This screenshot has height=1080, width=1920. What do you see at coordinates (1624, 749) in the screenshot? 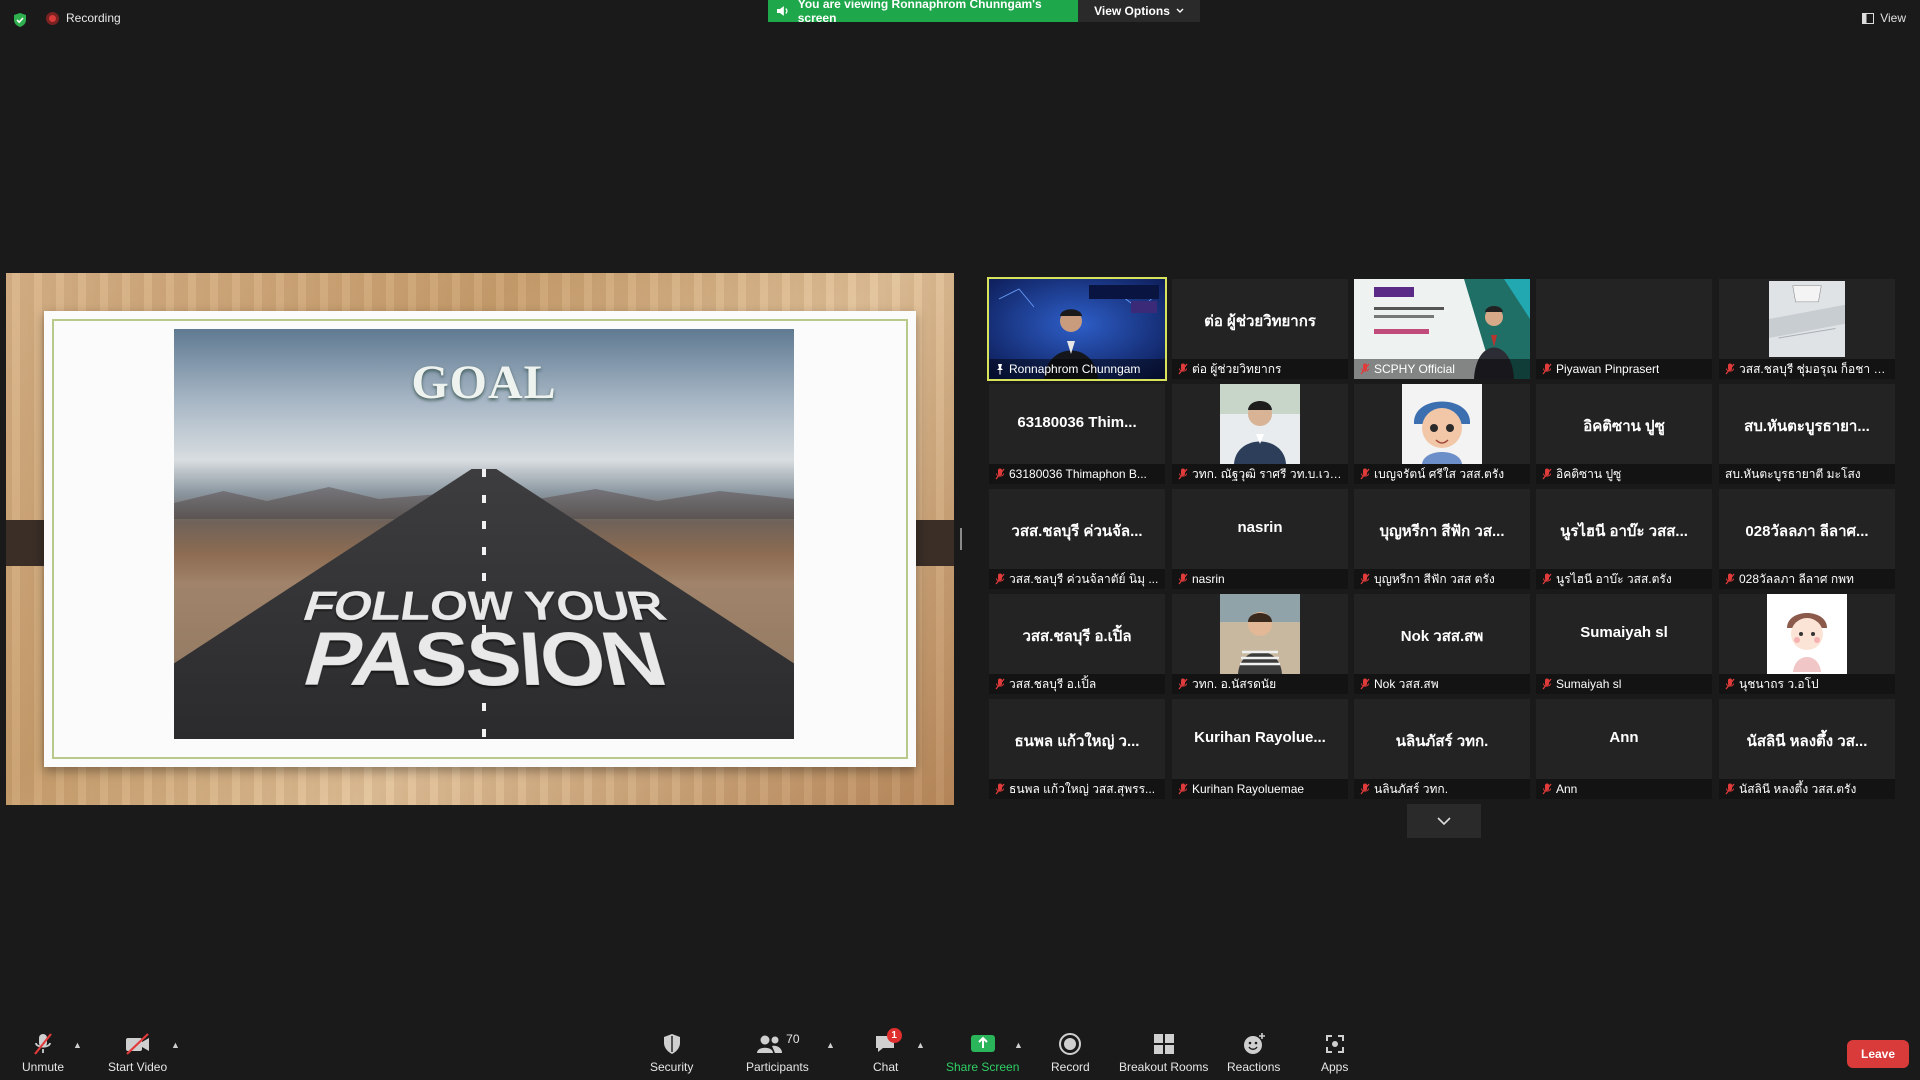
I see `participant-tile: Ann Ann` at bounding box center [1624, 749].